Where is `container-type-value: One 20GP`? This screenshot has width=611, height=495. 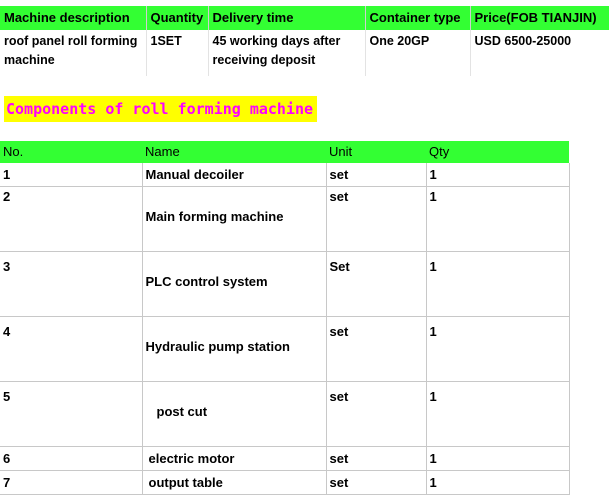 container-type-value: One 20GP is located at coordinates (418, 53).